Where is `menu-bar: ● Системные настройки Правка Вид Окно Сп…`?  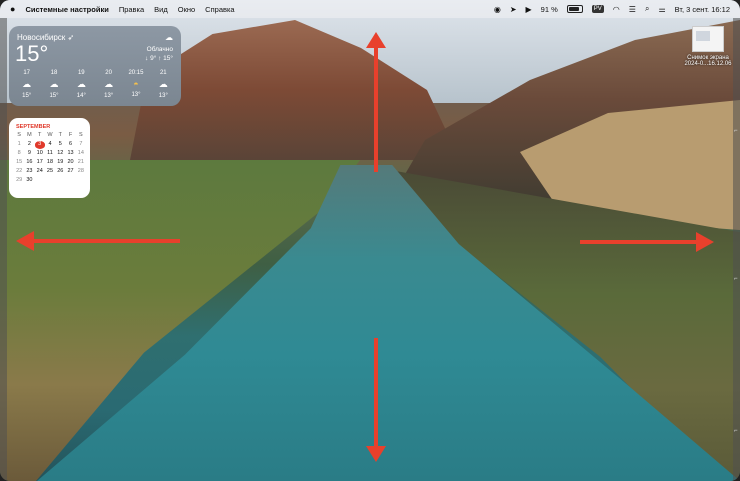 menu-bar: ● Системные настройки Правка Вид Окно Сп… is located at coordinates (370, 9).